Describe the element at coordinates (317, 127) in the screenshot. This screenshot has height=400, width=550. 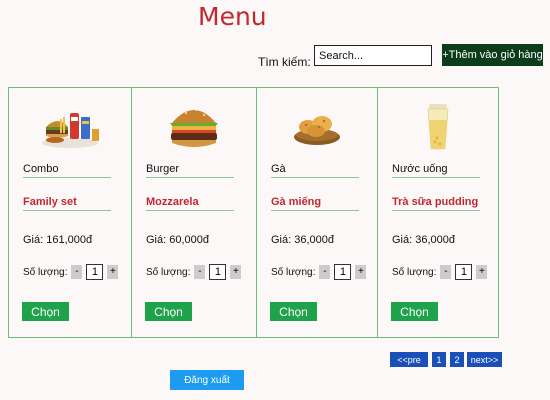
I see `fried-chicken-icon` at that location.